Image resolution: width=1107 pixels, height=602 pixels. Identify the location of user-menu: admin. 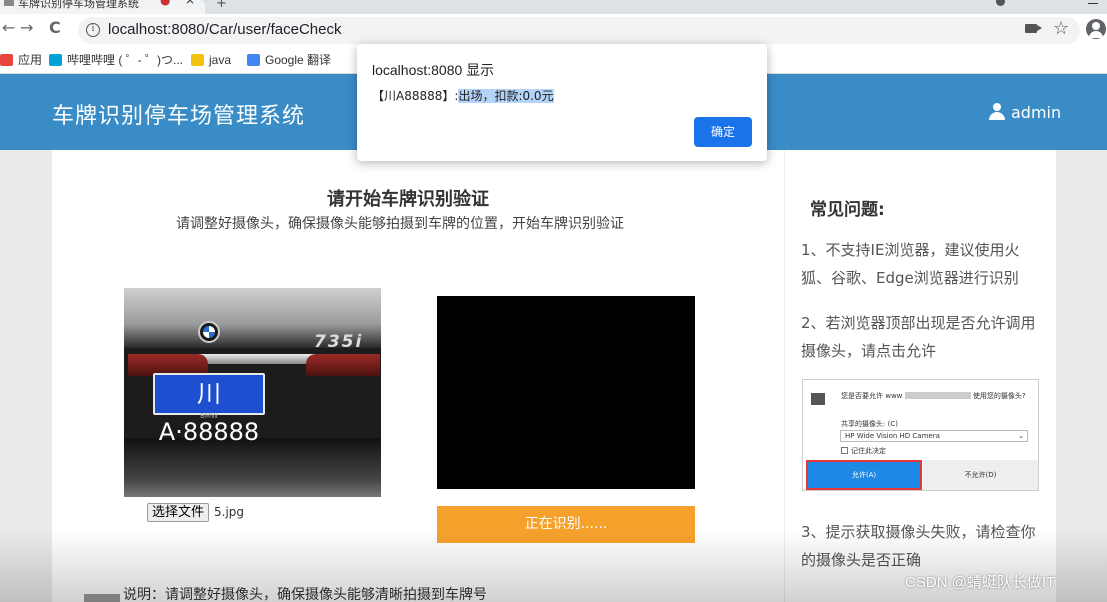
(1025, 112).